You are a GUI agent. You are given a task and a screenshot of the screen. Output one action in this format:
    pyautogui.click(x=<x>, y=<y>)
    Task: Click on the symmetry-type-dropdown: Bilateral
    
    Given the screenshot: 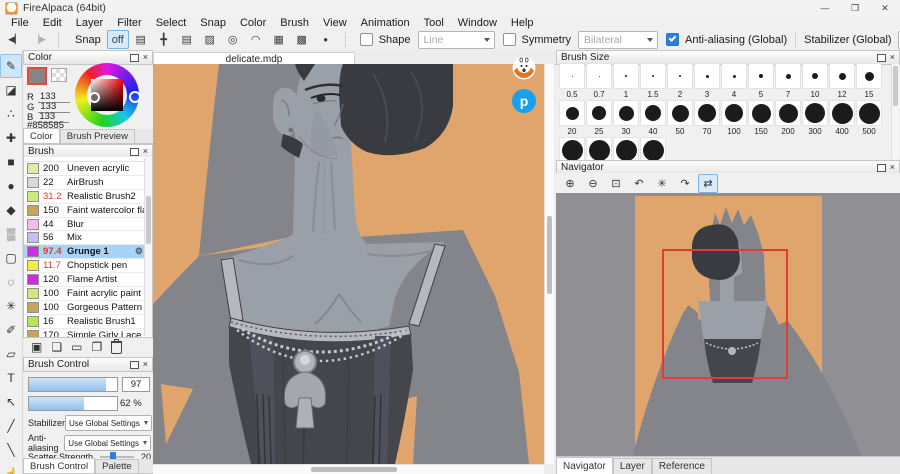 What is the action you would take?
    pyautogui.click(x=618, y=39)
    